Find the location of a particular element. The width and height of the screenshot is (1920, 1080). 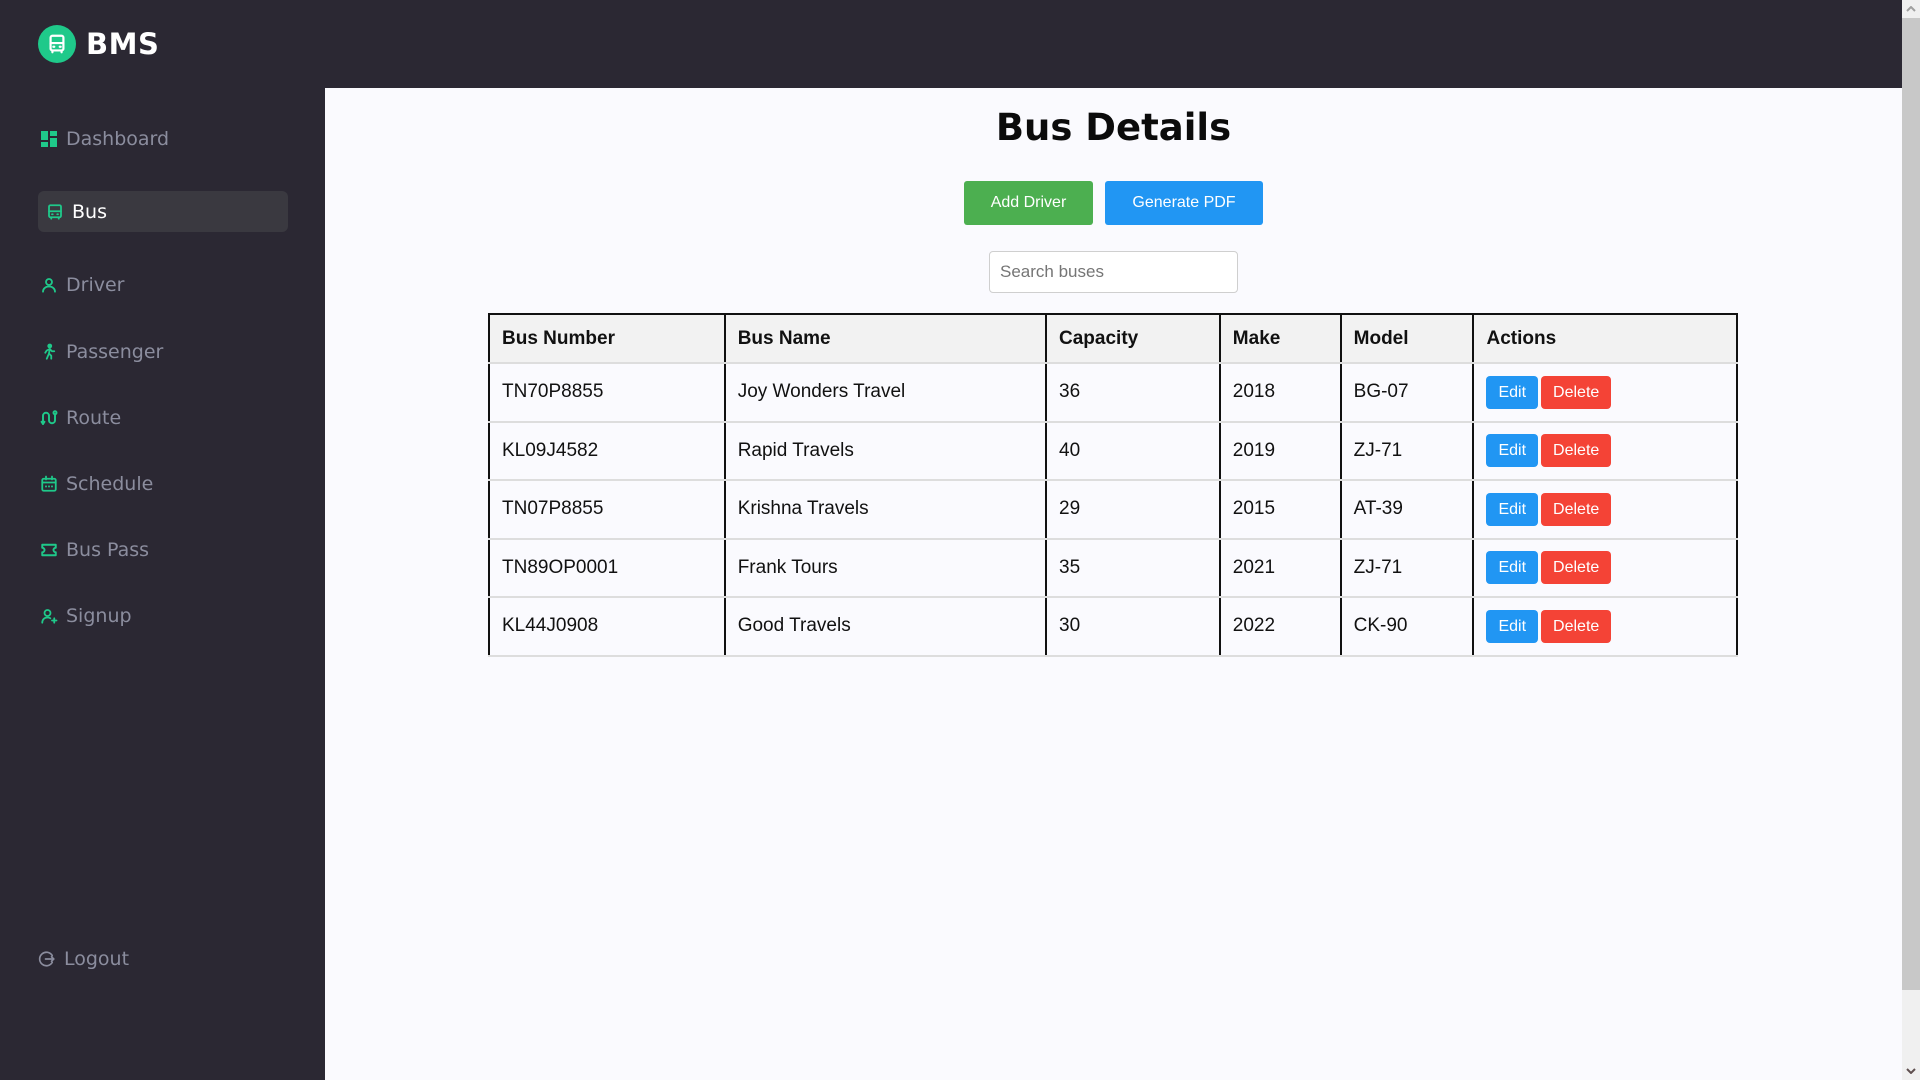

bus-icon is located at coordinates (55, 212).